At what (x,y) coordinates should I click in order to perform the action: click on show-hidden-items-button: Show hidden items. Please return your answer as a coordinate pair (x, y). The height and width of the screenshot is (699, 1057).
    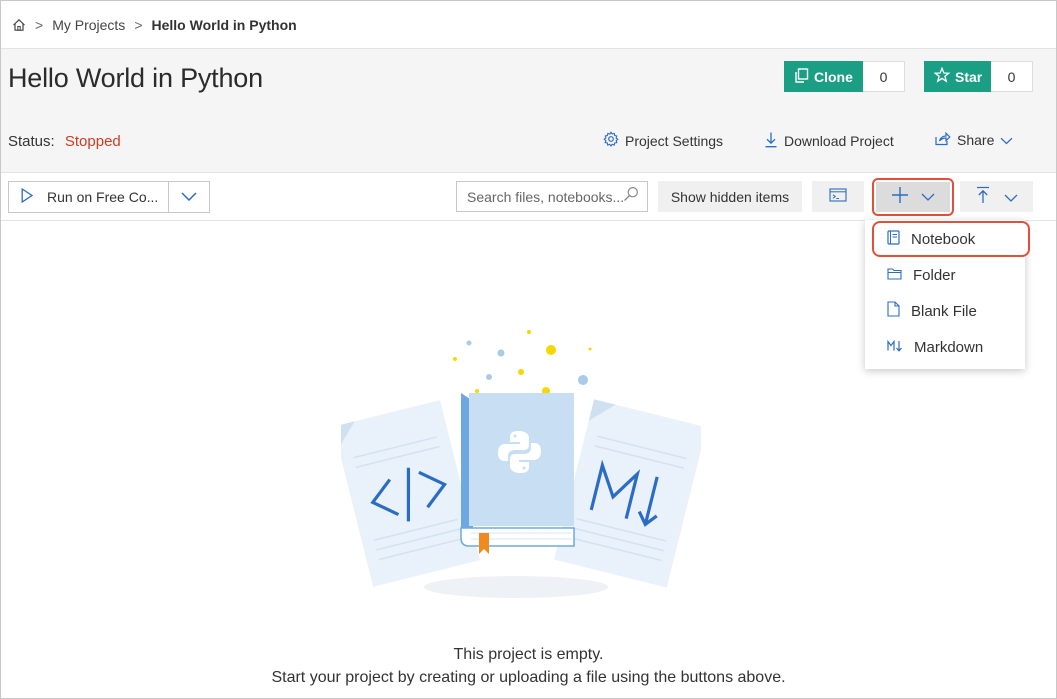
    Looking at the image, I should click on (730, 196).